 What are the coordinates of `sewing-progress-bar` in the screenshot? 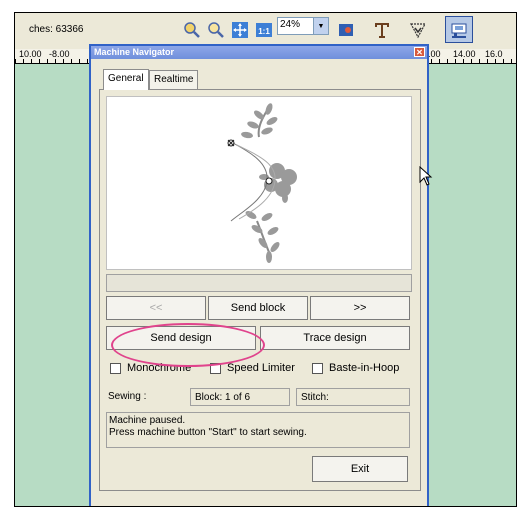 It's located at (259, 283).